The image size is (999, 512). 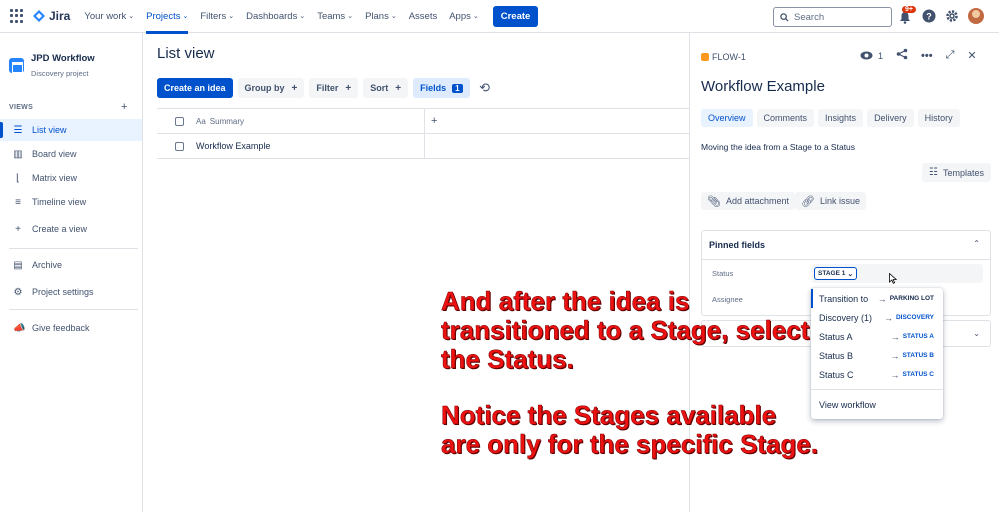 What do you see at coordinates (52, 65) in the screenshot?
I see `project-header: JPD Workflow Discovery project` at bounding box center [52, 65].